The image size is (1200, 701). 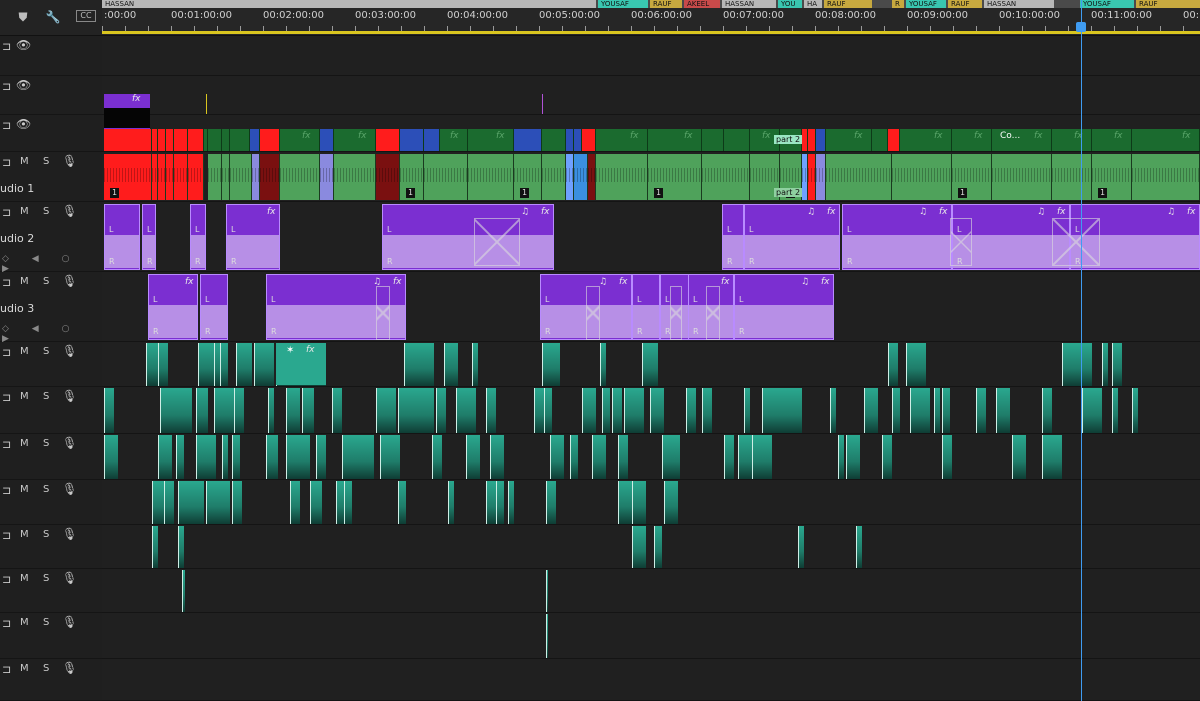 What do you see at coordinates (813, 4) in the screenshot?
I see `sequence-marker: HA` at bounding box center [813, 4].